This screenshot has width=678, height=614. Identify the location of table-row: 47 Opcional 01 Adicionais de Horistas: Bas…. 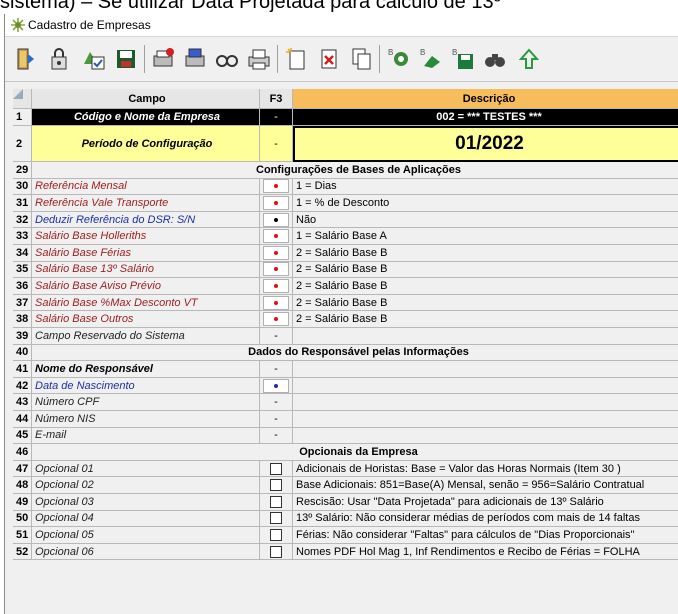
(345, 469).